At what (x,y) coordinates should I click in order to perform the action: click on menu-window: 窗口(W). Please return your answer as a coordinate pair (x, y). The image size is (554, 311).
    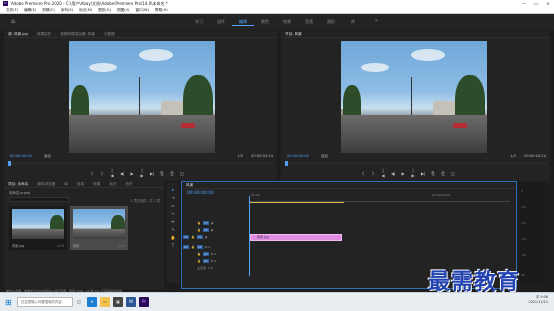
    Looking at the image, I should click on (142, 10).